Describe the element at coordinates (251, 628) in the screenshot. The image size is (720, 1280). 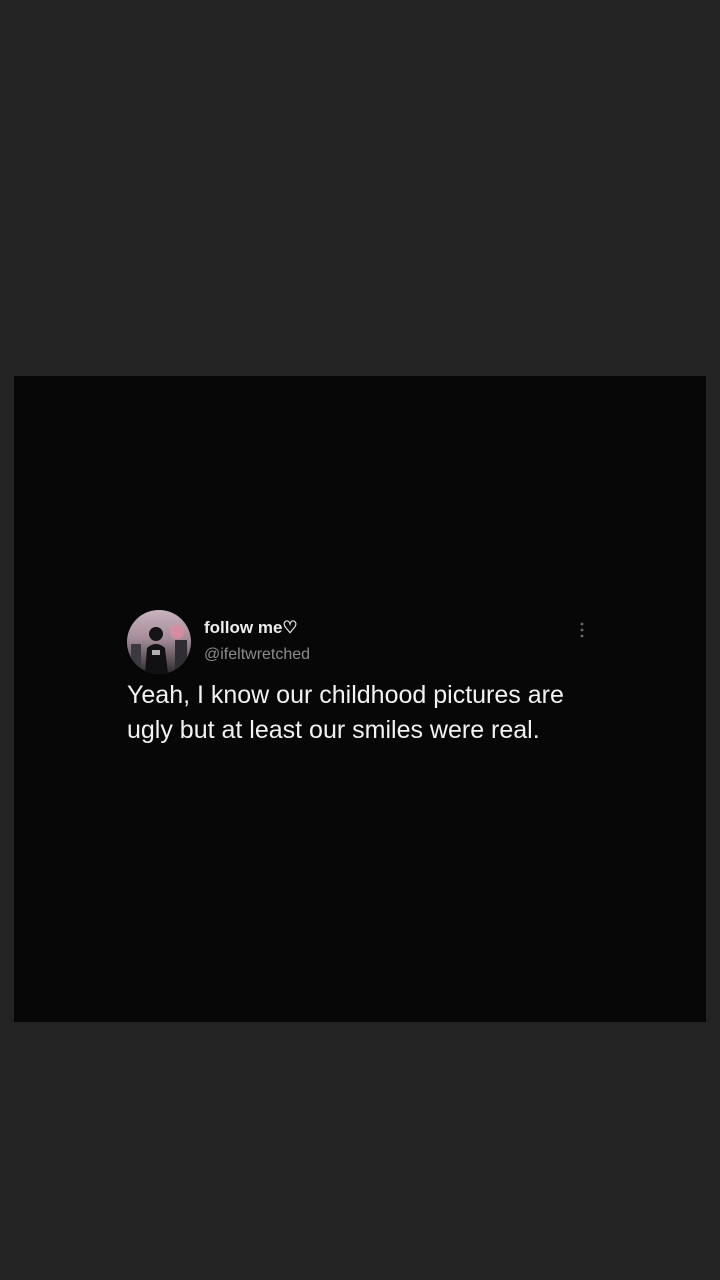
I see `display-name: follow me♡` at that location.